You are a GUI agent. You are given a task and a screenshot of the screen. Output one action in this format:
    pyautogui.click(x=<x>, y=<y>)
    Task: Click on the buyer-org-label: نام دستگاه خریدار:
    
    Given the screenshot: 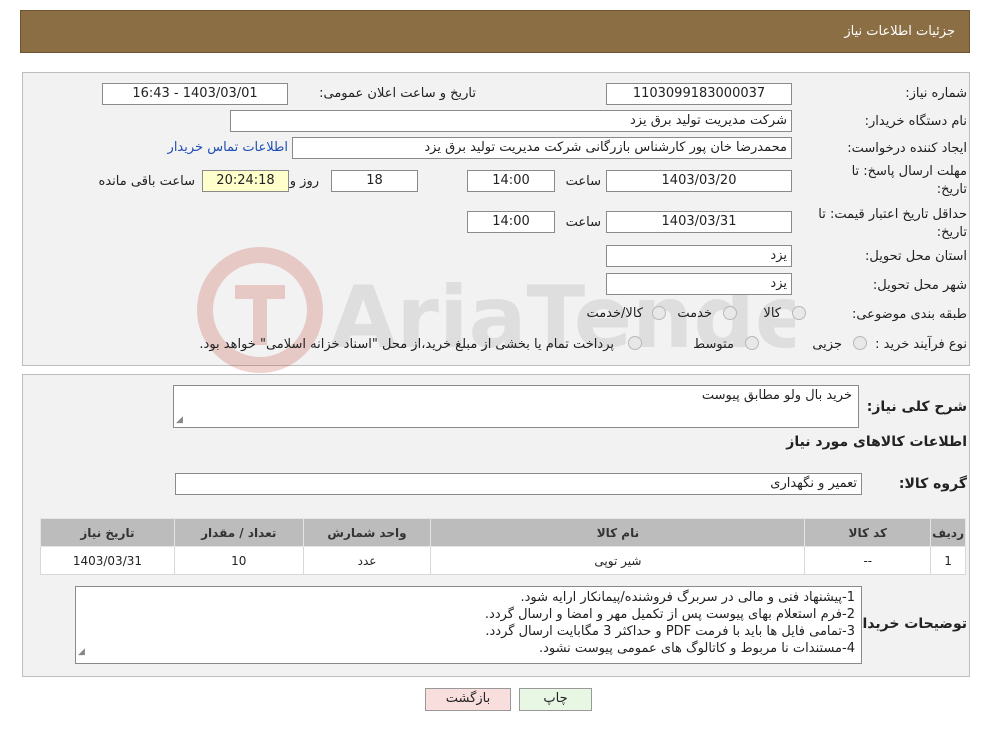 What is the action you would take?
    pyautogui.click(x=915, y=121)
    